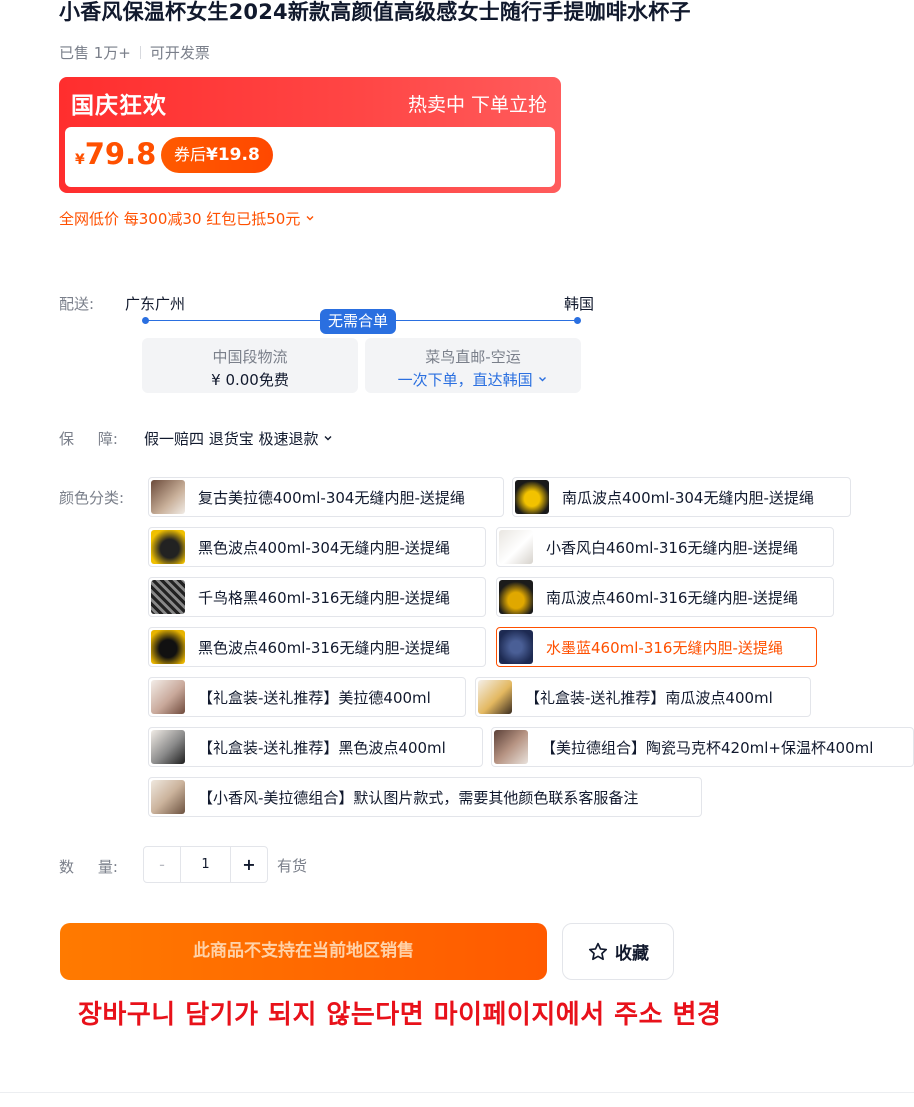 The width and height of the screenshot is (914, 1107). Describe the element at coordinates (250, 380) in the screenshot. I see `domestic-logistics-fee: ¥ 0.00免费` at that location.